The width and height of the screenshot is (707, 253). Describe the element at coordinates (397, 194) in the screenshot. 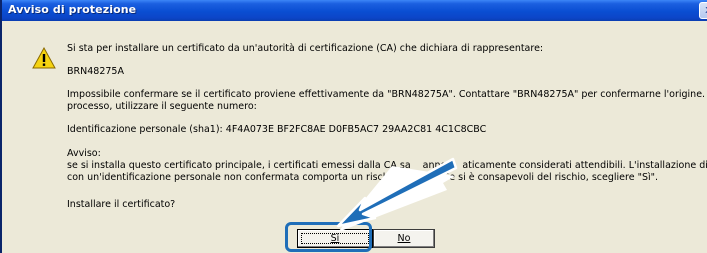

I see `annotation-arrow-icon` at that location.